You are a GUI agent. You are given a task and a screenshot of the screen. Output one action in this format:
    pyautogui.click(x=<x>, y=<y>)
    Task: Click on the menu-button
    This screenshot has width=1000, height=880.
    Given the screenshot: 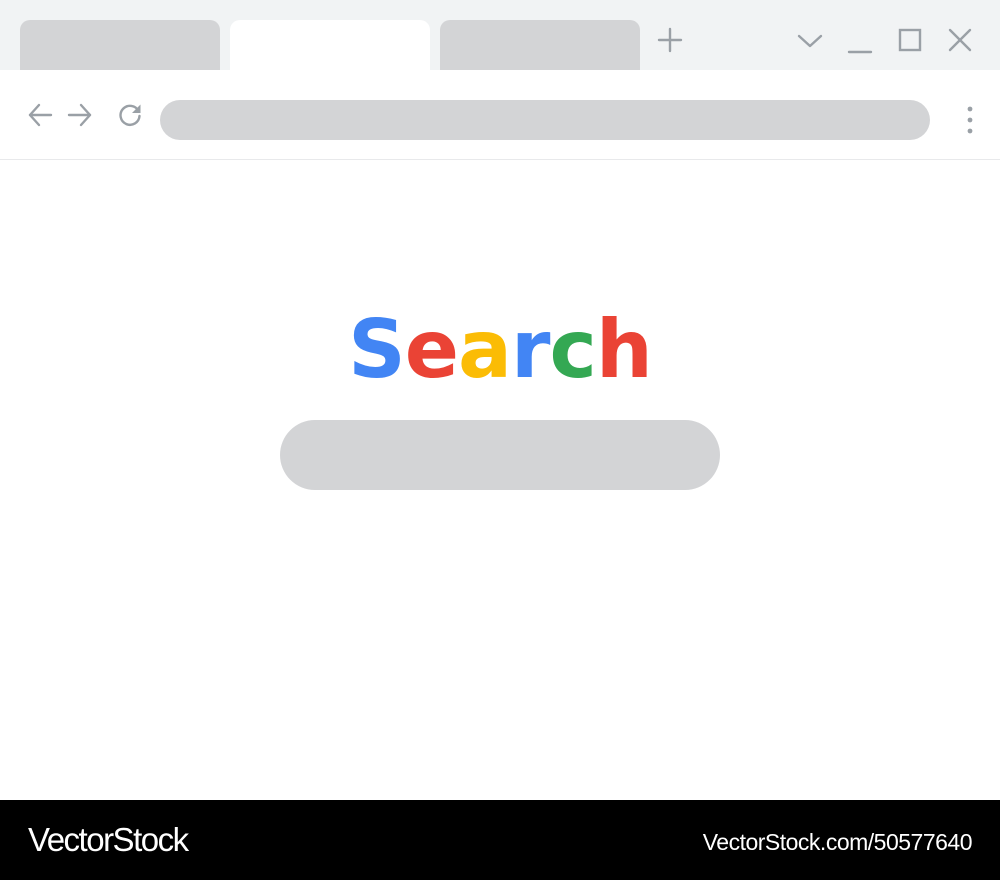 What is the action you would take?
    pyautogui.click(x=970, y=120)
    